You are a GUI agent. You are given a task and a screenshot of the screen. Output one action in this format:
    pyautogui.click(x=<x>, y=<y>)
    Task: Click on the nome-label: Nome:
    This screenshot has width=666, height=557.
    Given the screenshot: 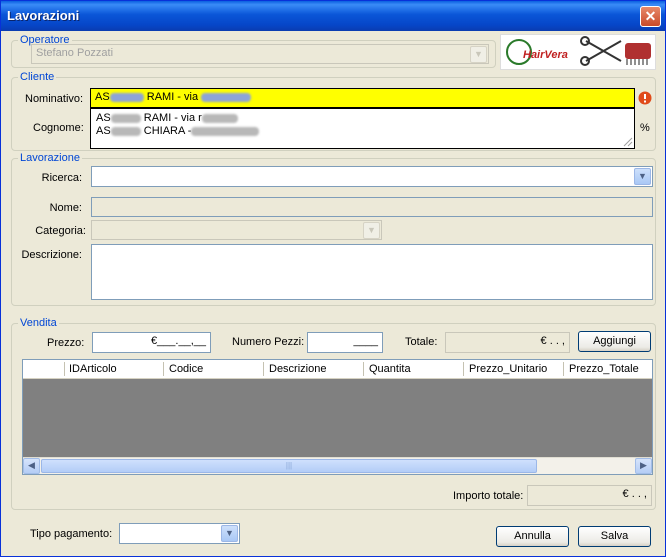 What is the action you would take?
    pyautogui.click(x=65, y=208)
    